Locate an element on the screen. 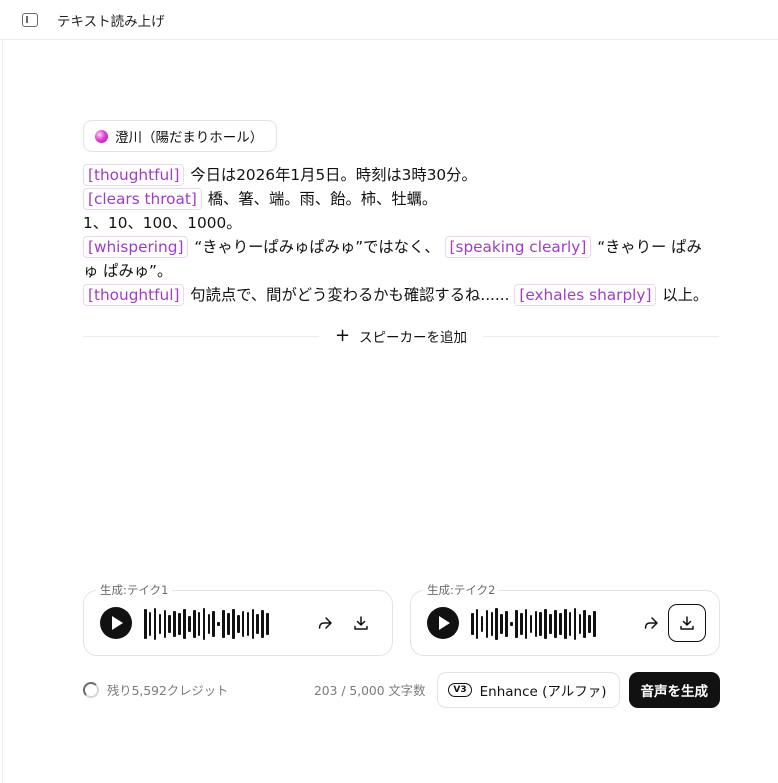  audio-tag: [whispering] is located at coordinates (136, 247).